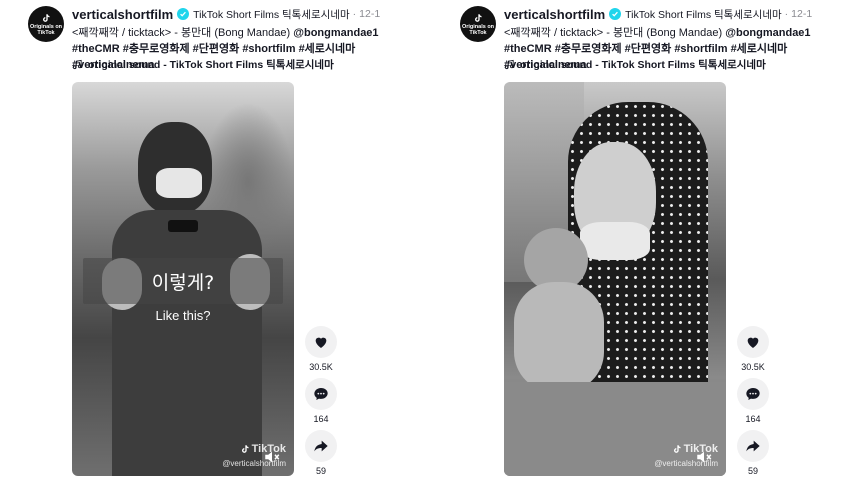 Image resolution: width=851 pixels, height=500 pixels. I want to click on bow-tie, so click(183, 226).